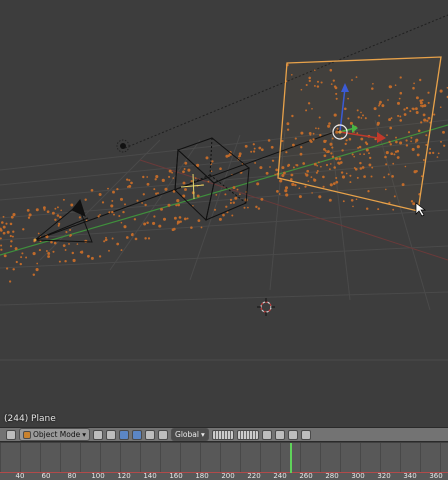  Describe the element at coordinates (266, 434) in the screenshot. I see `lock-icon` at that location.